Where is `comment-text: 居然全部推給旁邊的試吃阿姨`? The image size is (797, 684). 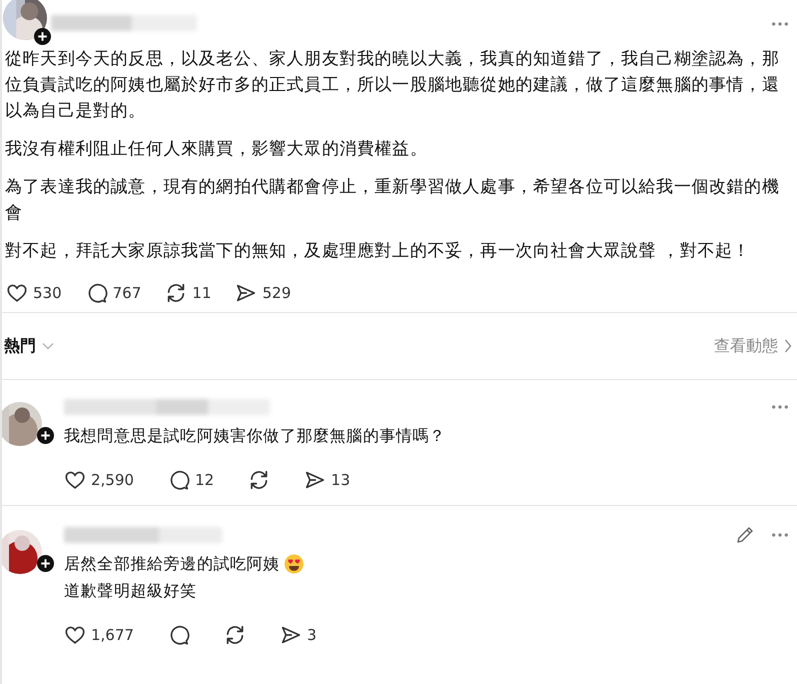 comment-text: 居然全部推給旁邊的試吃阿姨 is located at coordinates (172, 564).